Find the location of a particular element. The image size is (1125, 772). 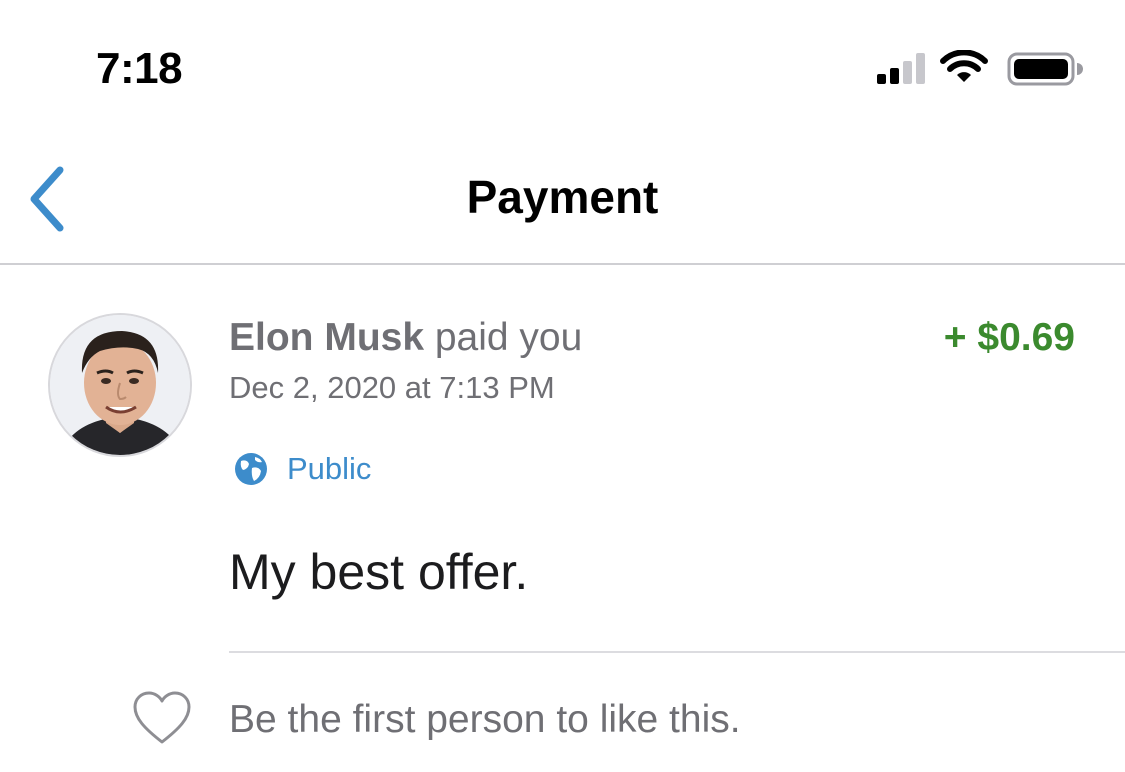

like-button is located at coordinates (162, 718).